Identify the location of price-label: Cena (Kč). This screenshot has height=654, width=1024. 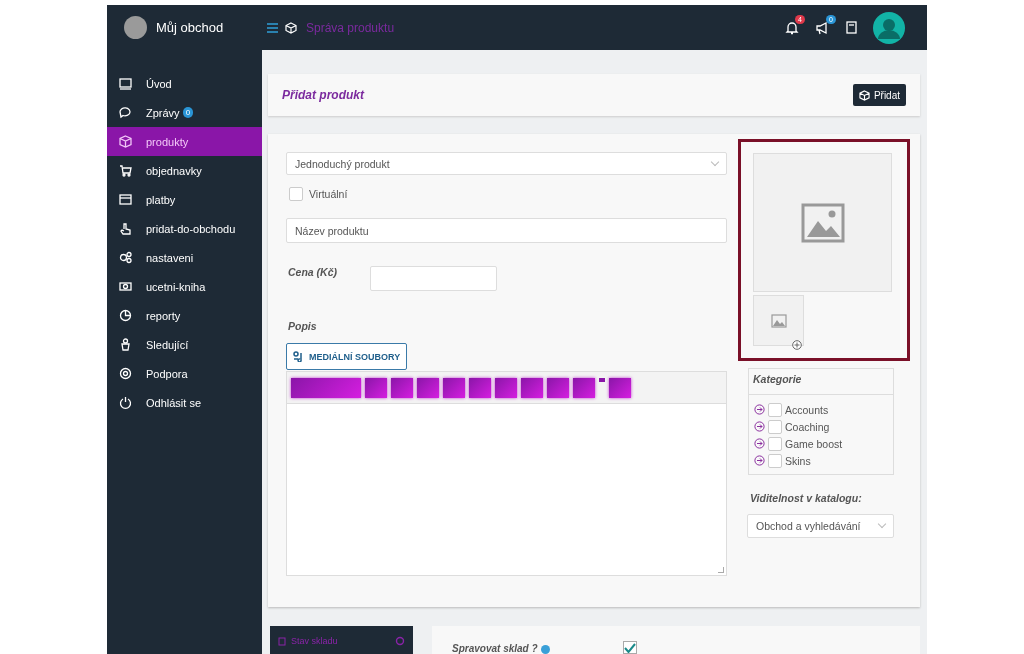
(312, 272).